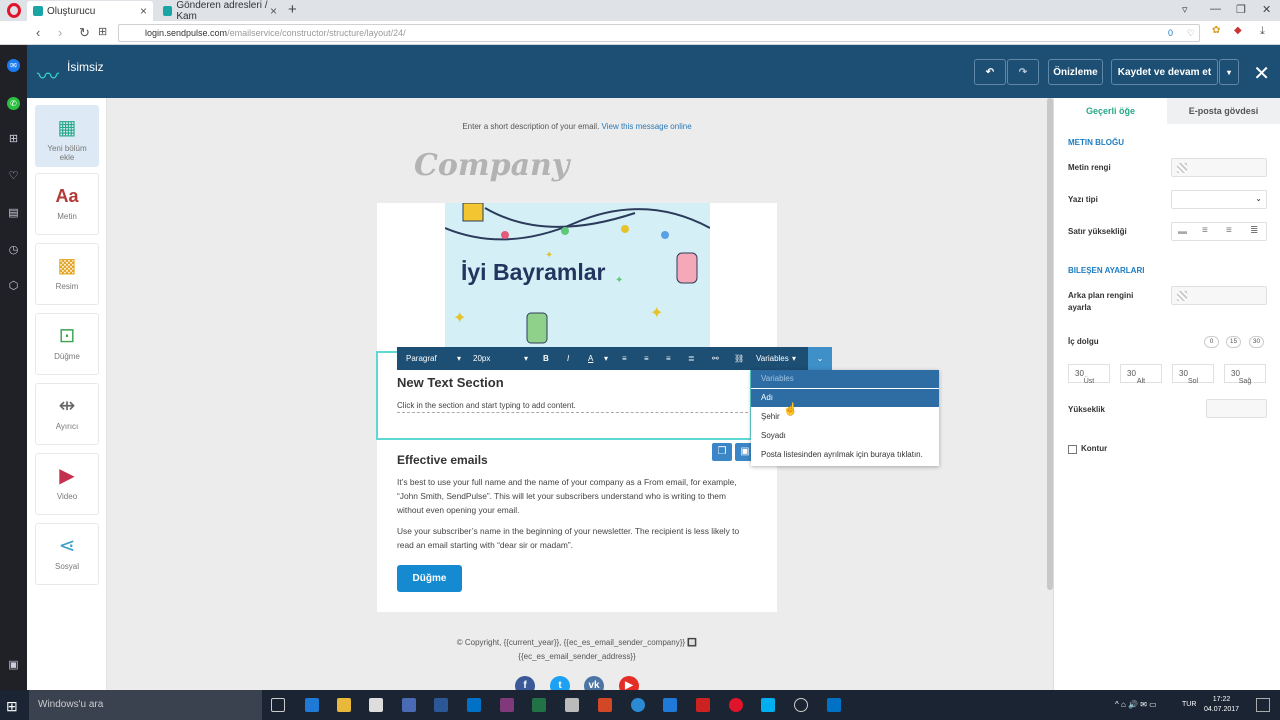 This screenshot has width=1280, height=720. Describe the element at coordinates (90, 11) in the screenshot. I see `tab-olusturucu: Oluşturucu ×` at that location.